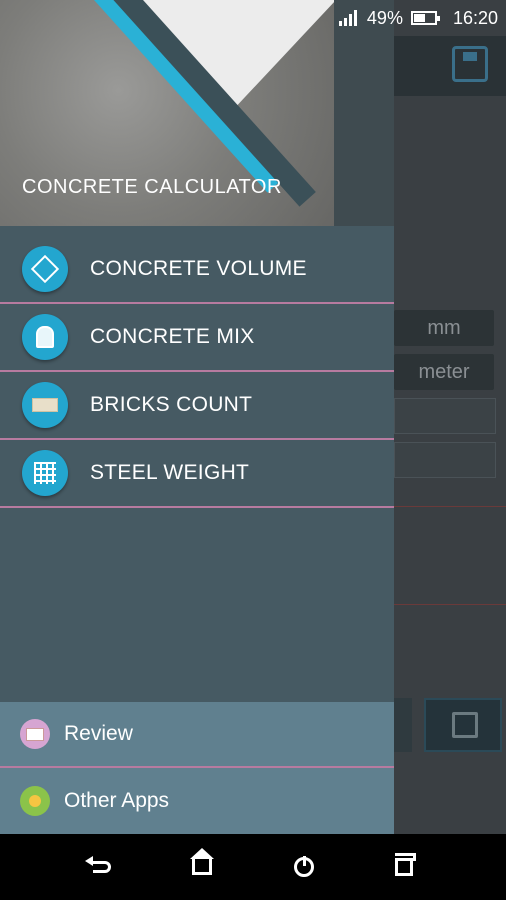 Image resolution: width=506 pixels, height=900 pixels. I want to click on system-nav-bar, so click(253, 867).